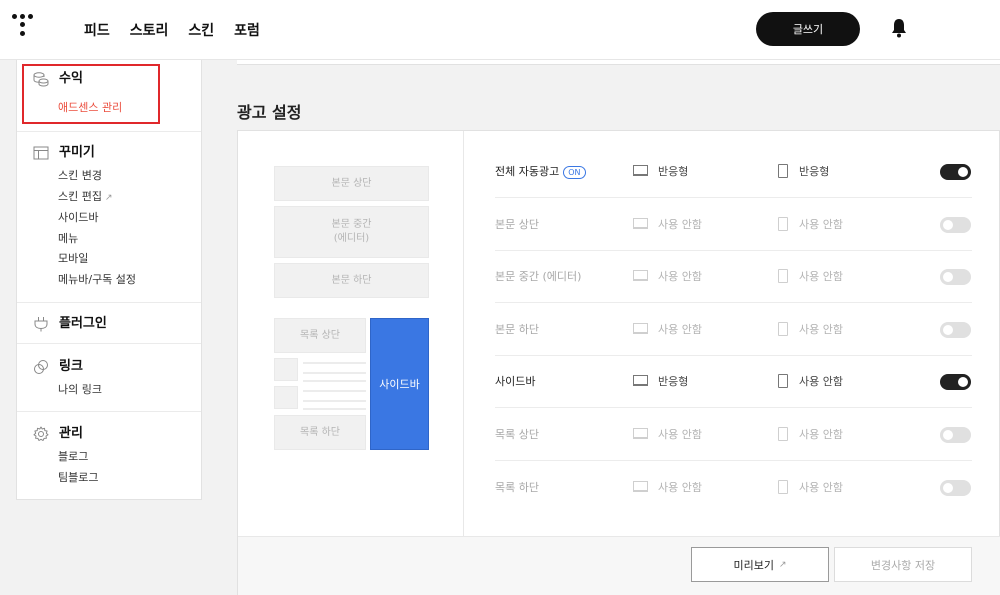 The height and width of the screenshot is (595, 1000). I want to click on ad-row-label: 목록 상단, so click(517, 434).